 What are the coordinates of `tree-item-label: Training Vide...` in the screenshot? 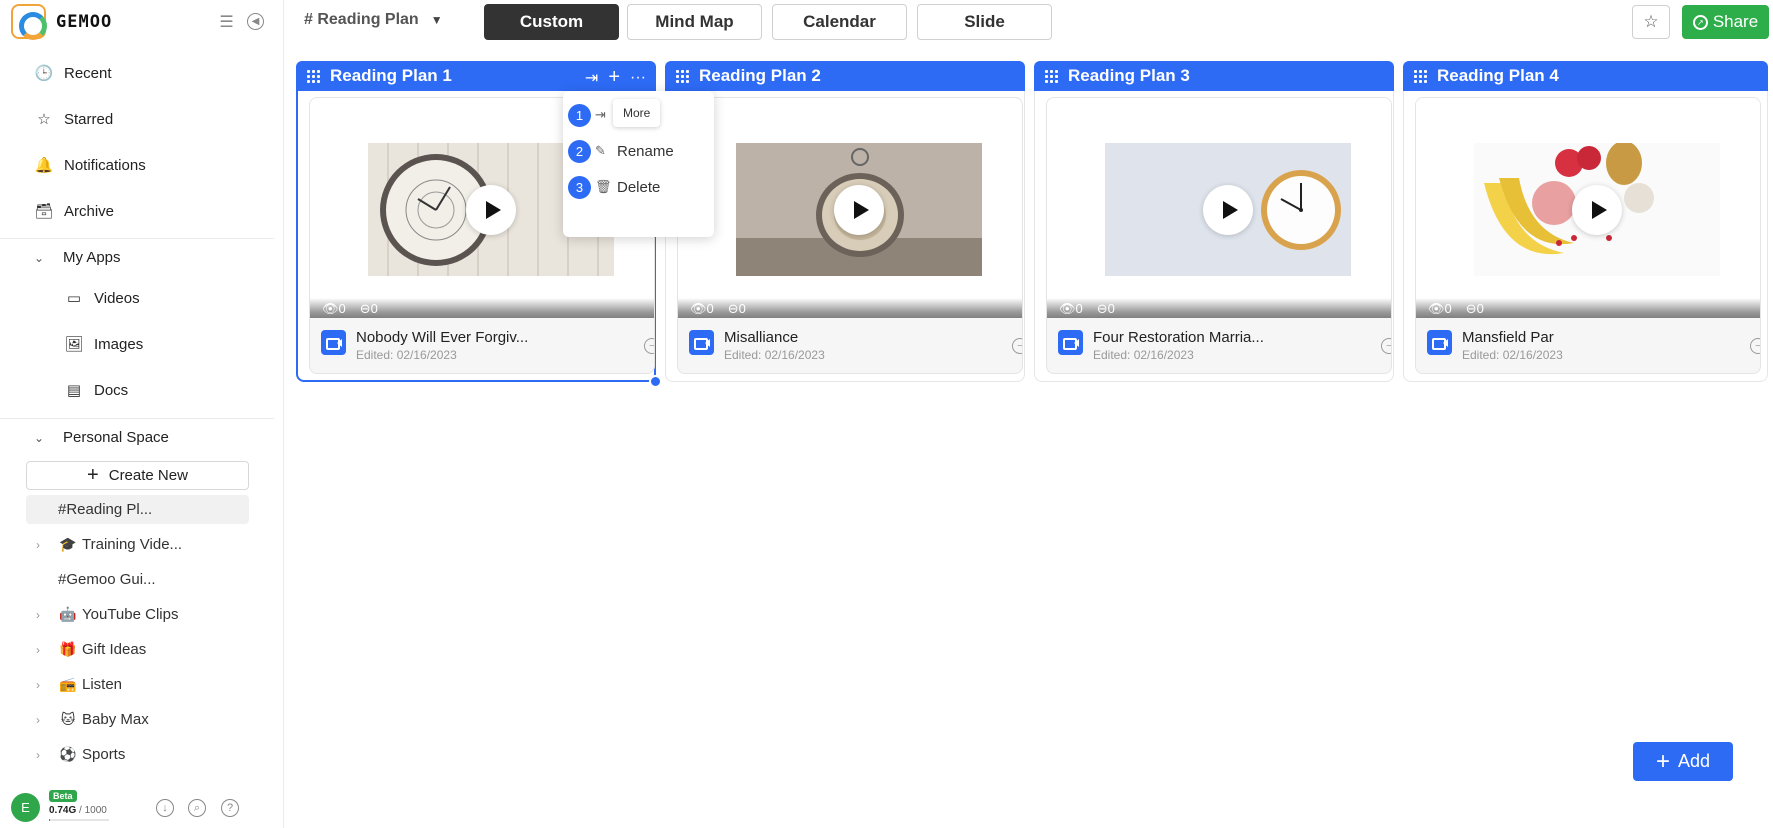 It's located at (132, 544).